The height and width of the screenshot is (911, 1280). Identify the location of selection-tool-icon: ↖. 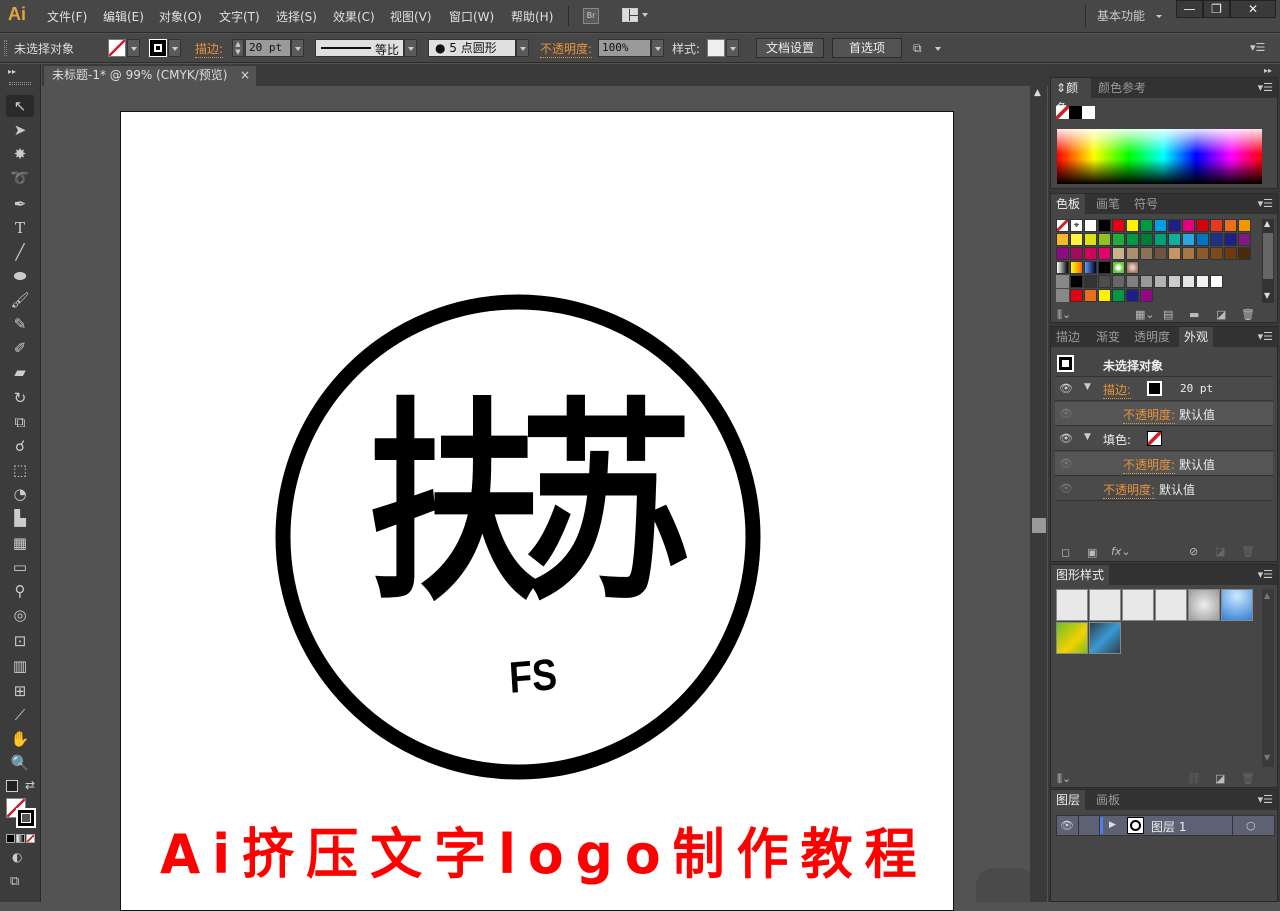
(20, 106).